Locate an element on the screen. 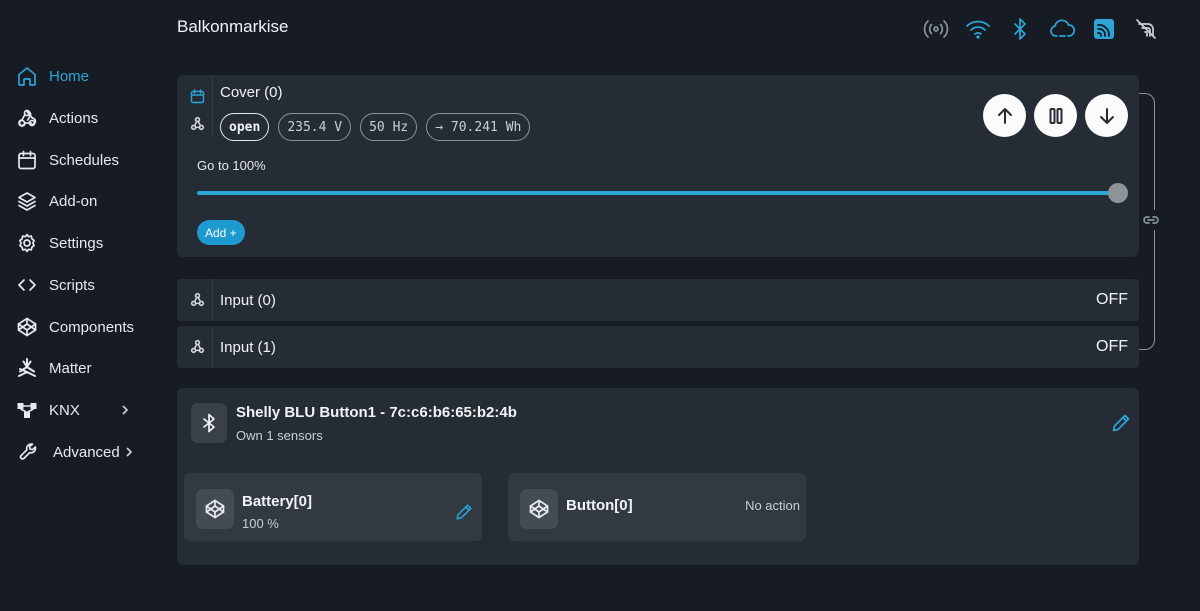  frequency-chip: 50 Hz is located at coordinates (389, 127).